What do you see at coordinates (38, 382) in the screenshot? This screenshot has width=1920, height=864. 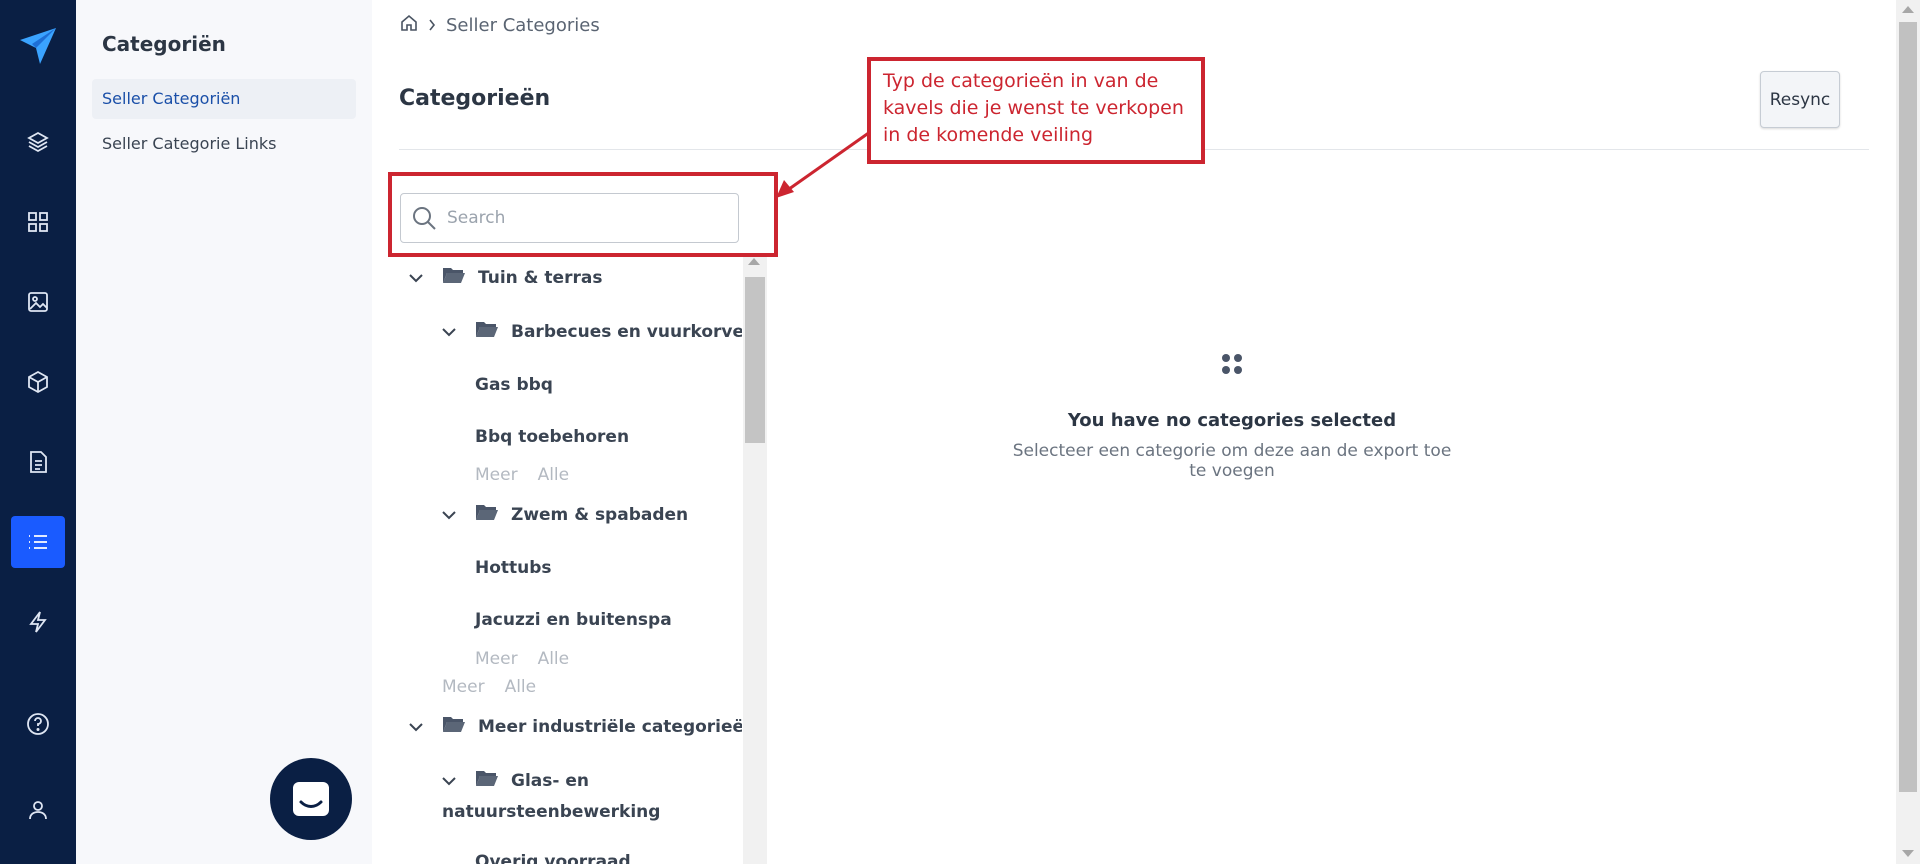 I see `box-icon` at bounding box center [38, 382].